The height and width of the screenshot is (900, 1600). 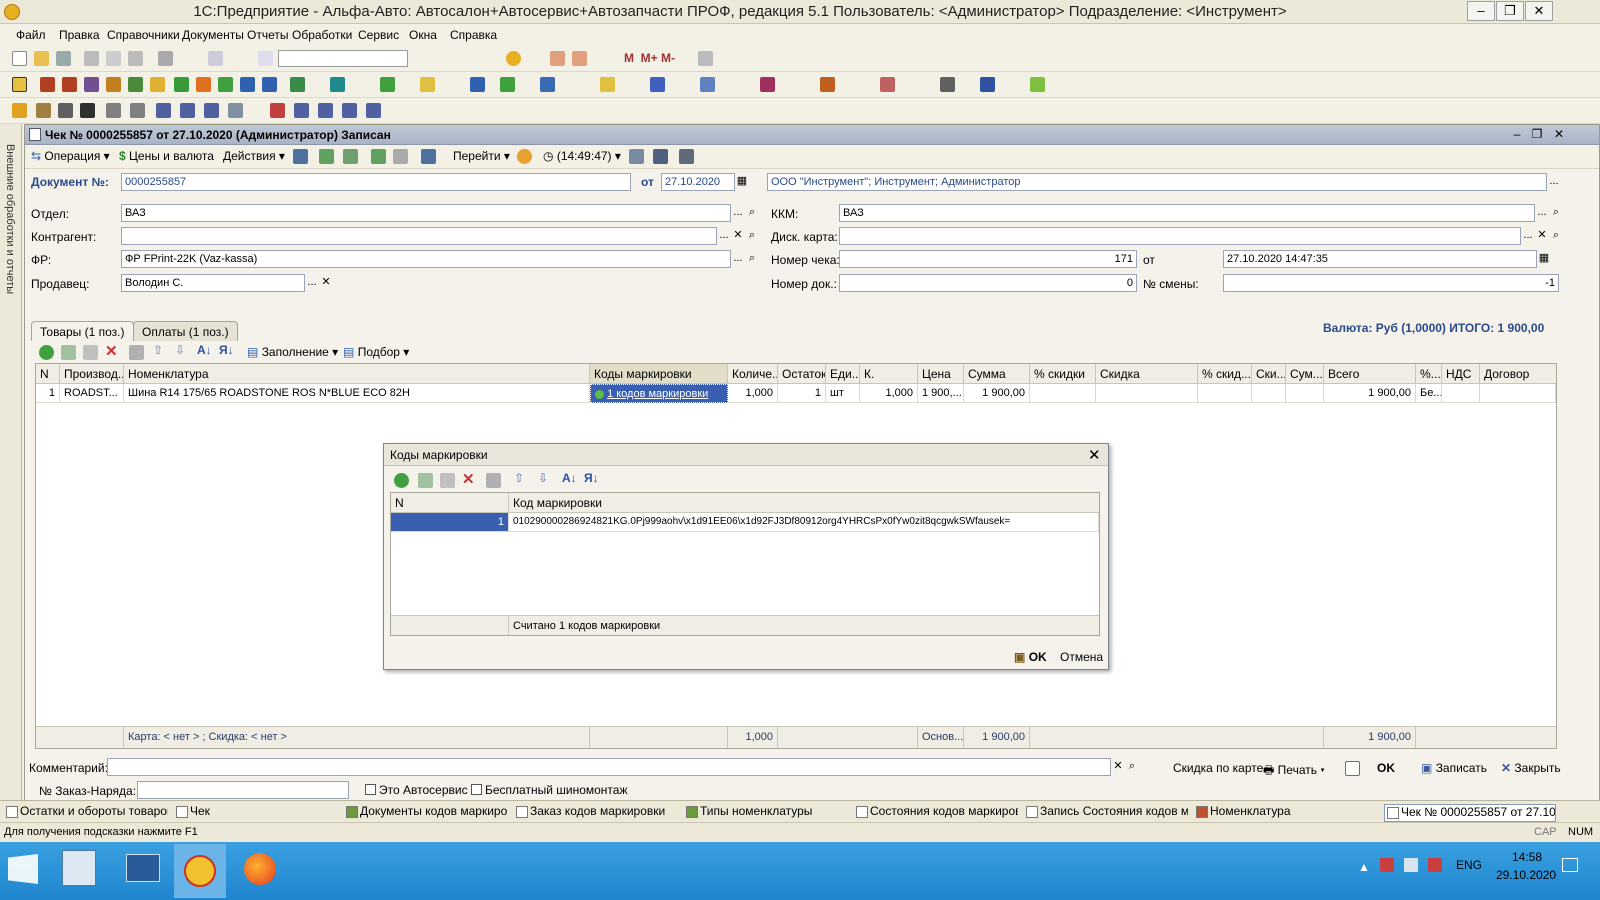 What do you see at coordinates (1454, 768) in the screenshot?
I see `save-button: ▣ Записать` at bounding box center [1454, 768].